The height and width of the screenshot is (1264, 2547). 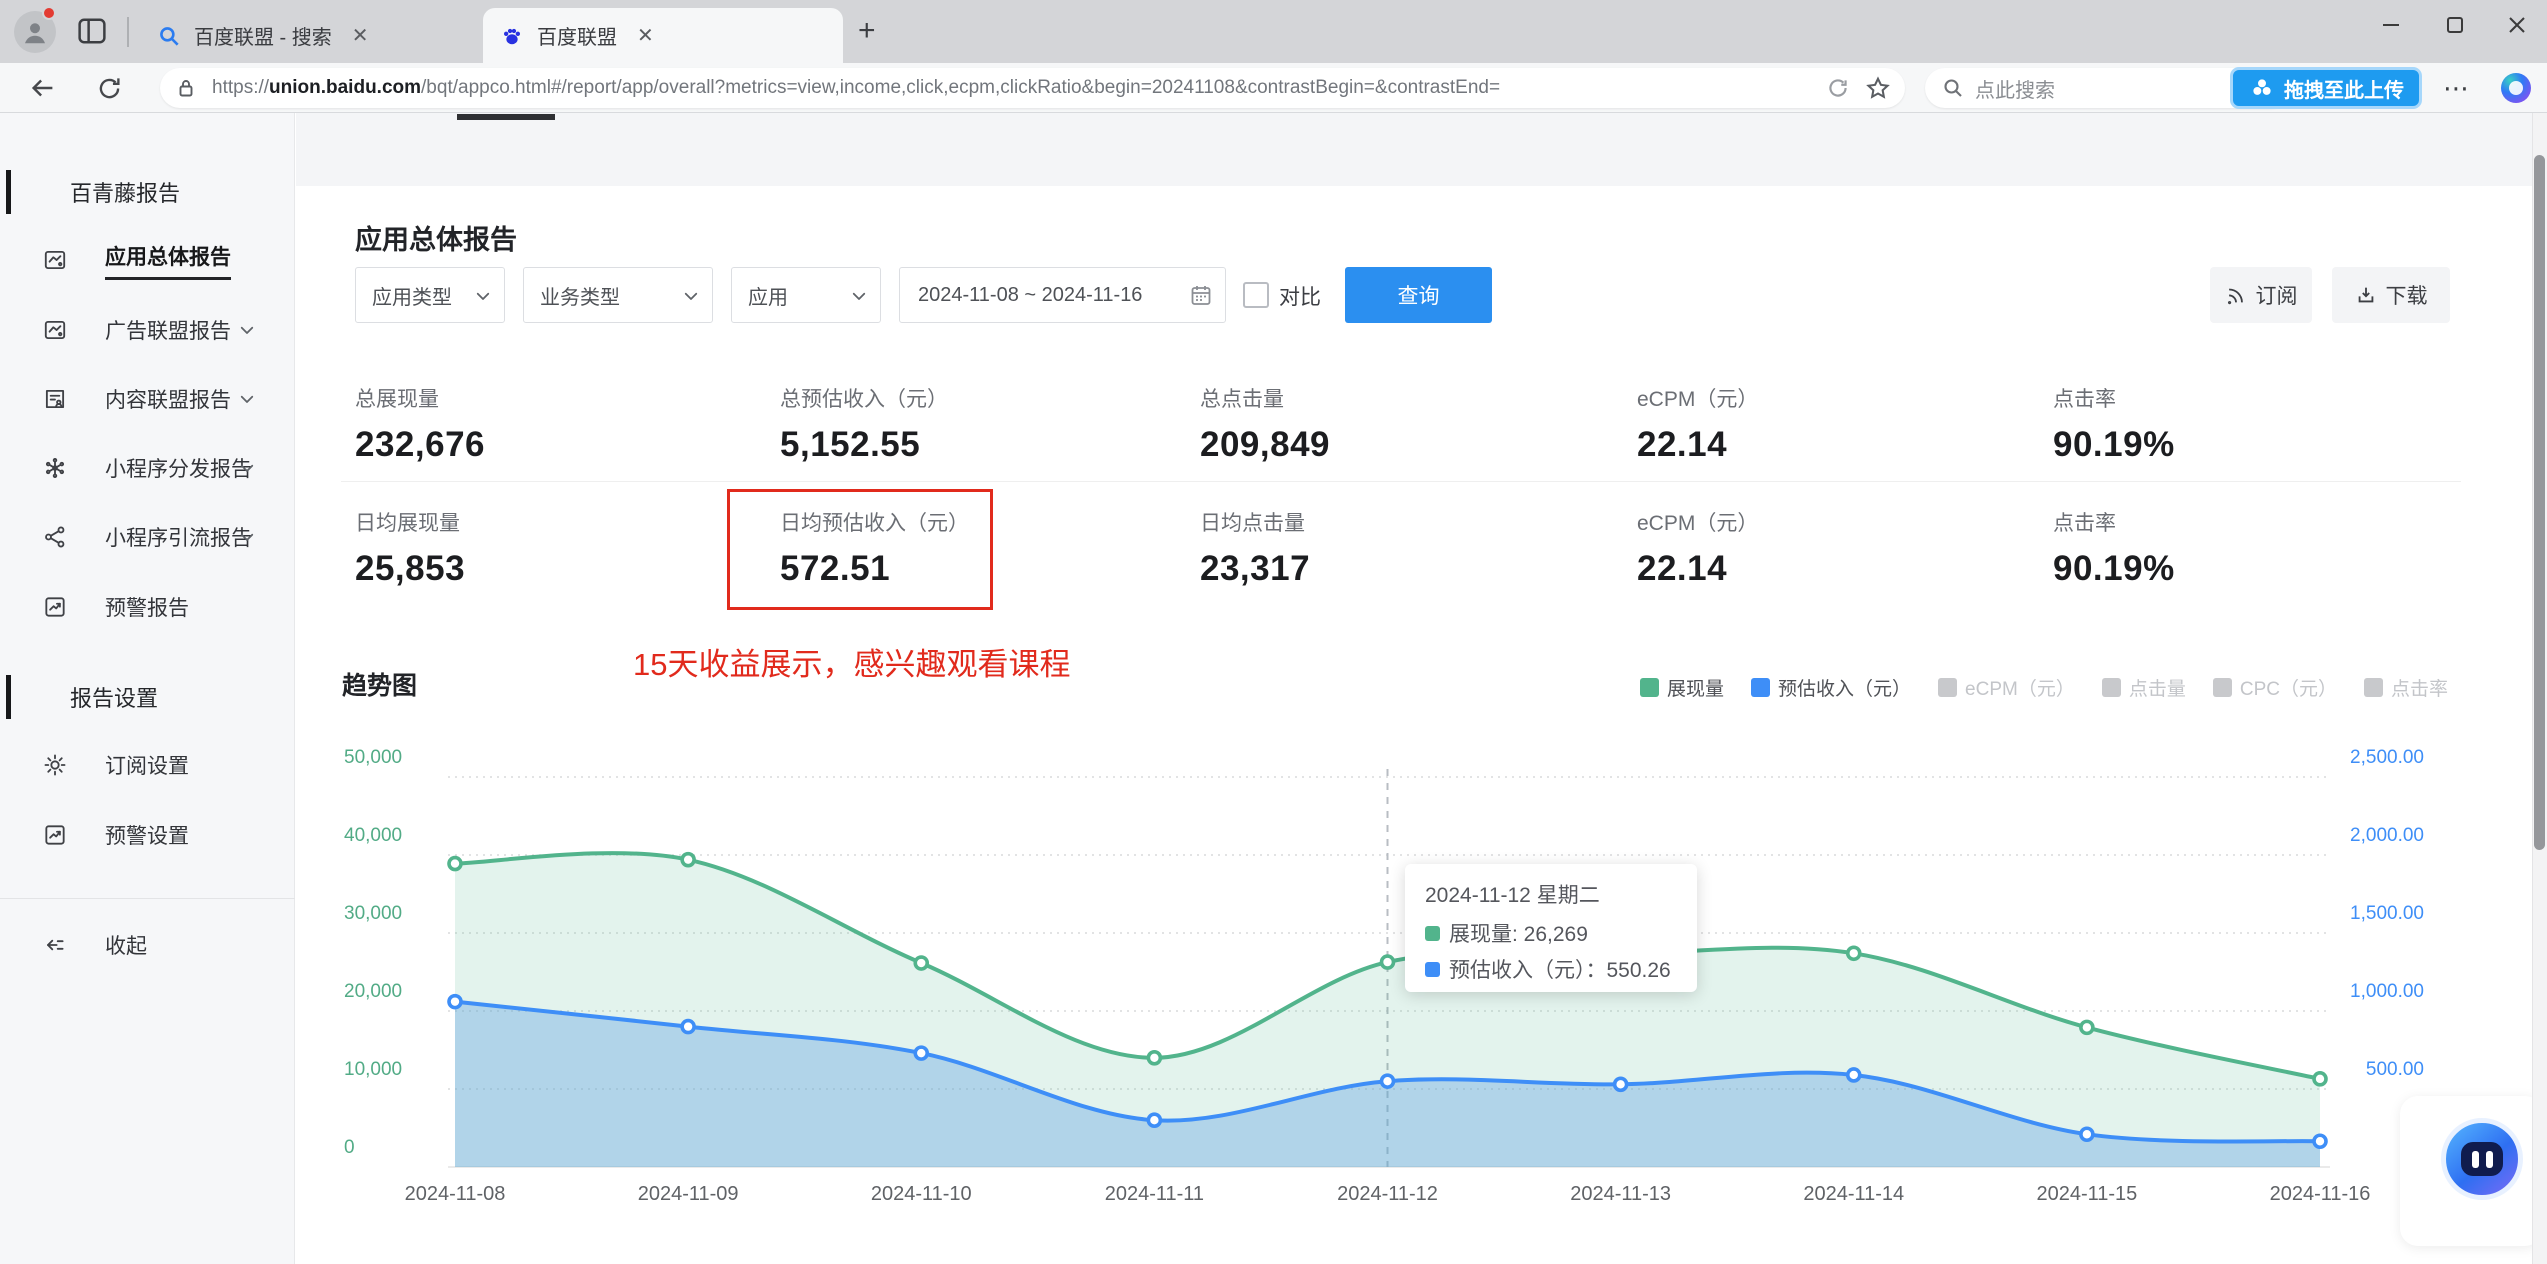 I want to click on section-accent-bar, so click(x=8, y=697).